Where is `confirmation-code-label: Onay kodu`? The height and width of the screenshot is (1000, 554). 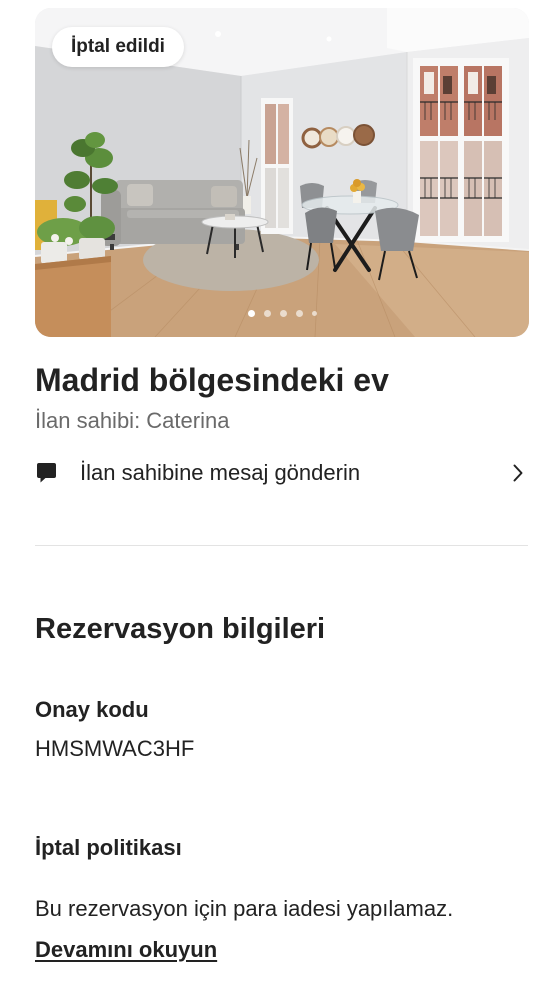
confirmation-code-label: Onay kodu is located at coordinates (92, 709).